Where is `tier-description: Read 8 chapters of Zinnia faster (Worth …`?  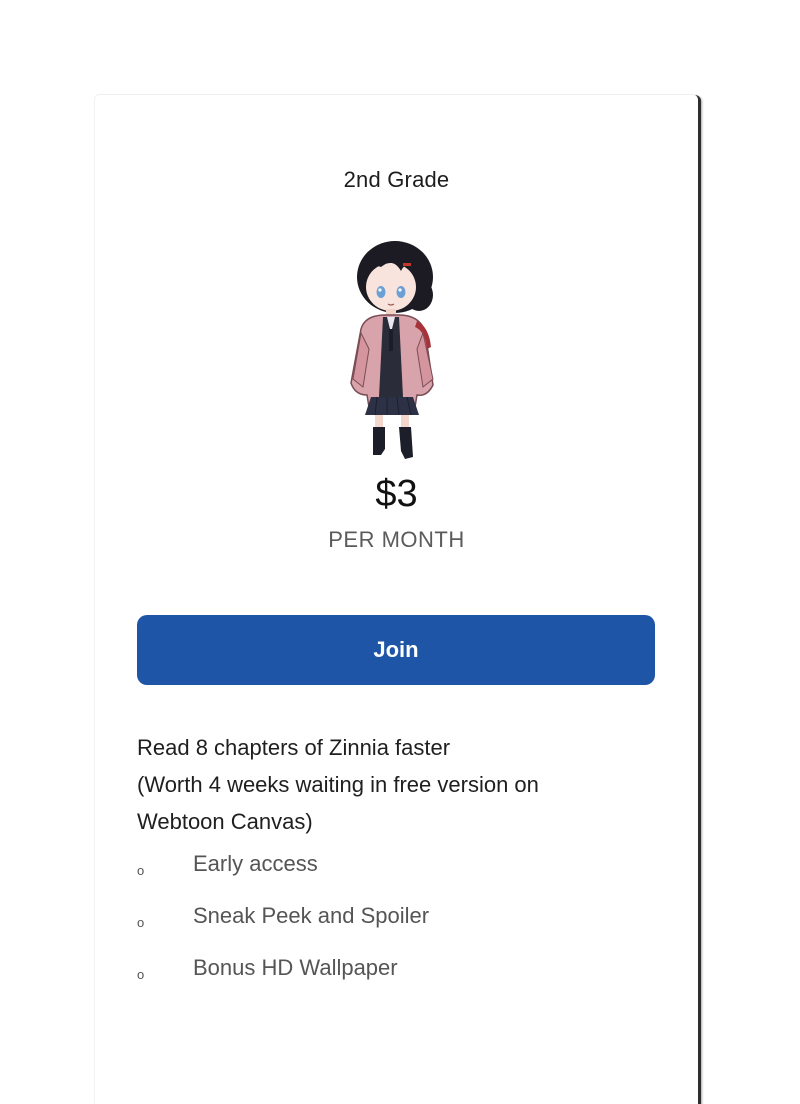 tier-description: Read 8 chapters of Zinnia faster (Worth … is located at coordinates (407, 784).